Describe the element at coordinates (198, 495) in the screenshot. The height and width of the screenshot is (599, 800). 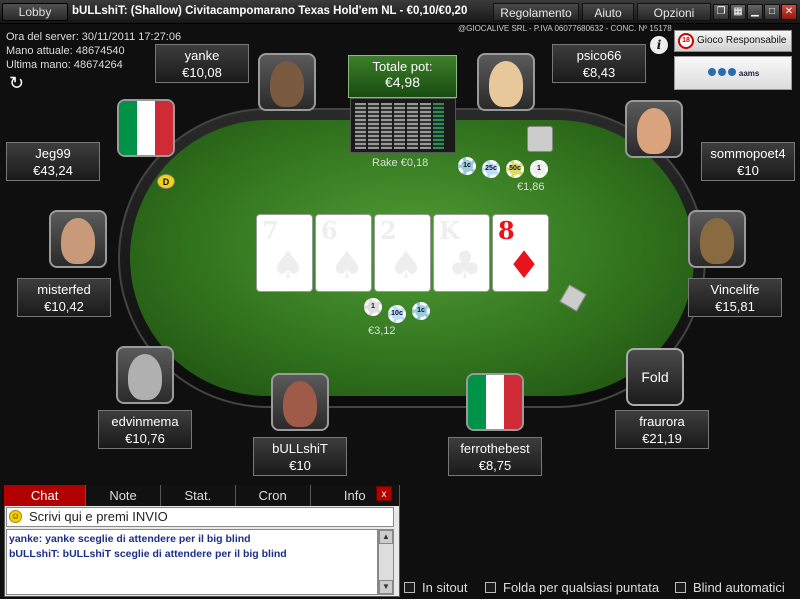
I see `tab-stat: Stat.` at that location.